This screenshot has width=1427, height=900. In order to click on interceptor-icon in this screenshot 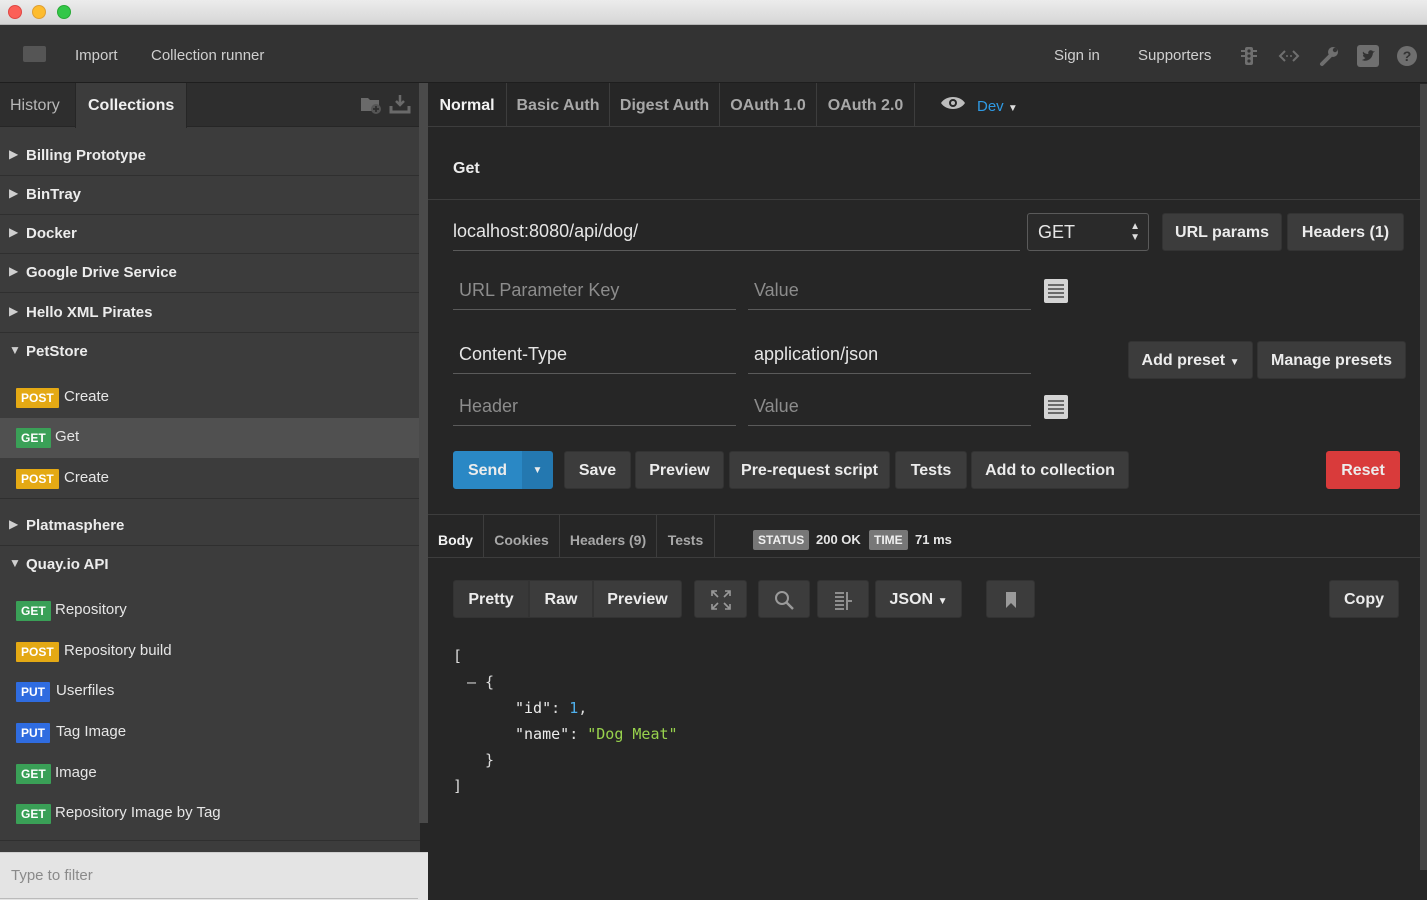, I will do `click(1249, 56)`.